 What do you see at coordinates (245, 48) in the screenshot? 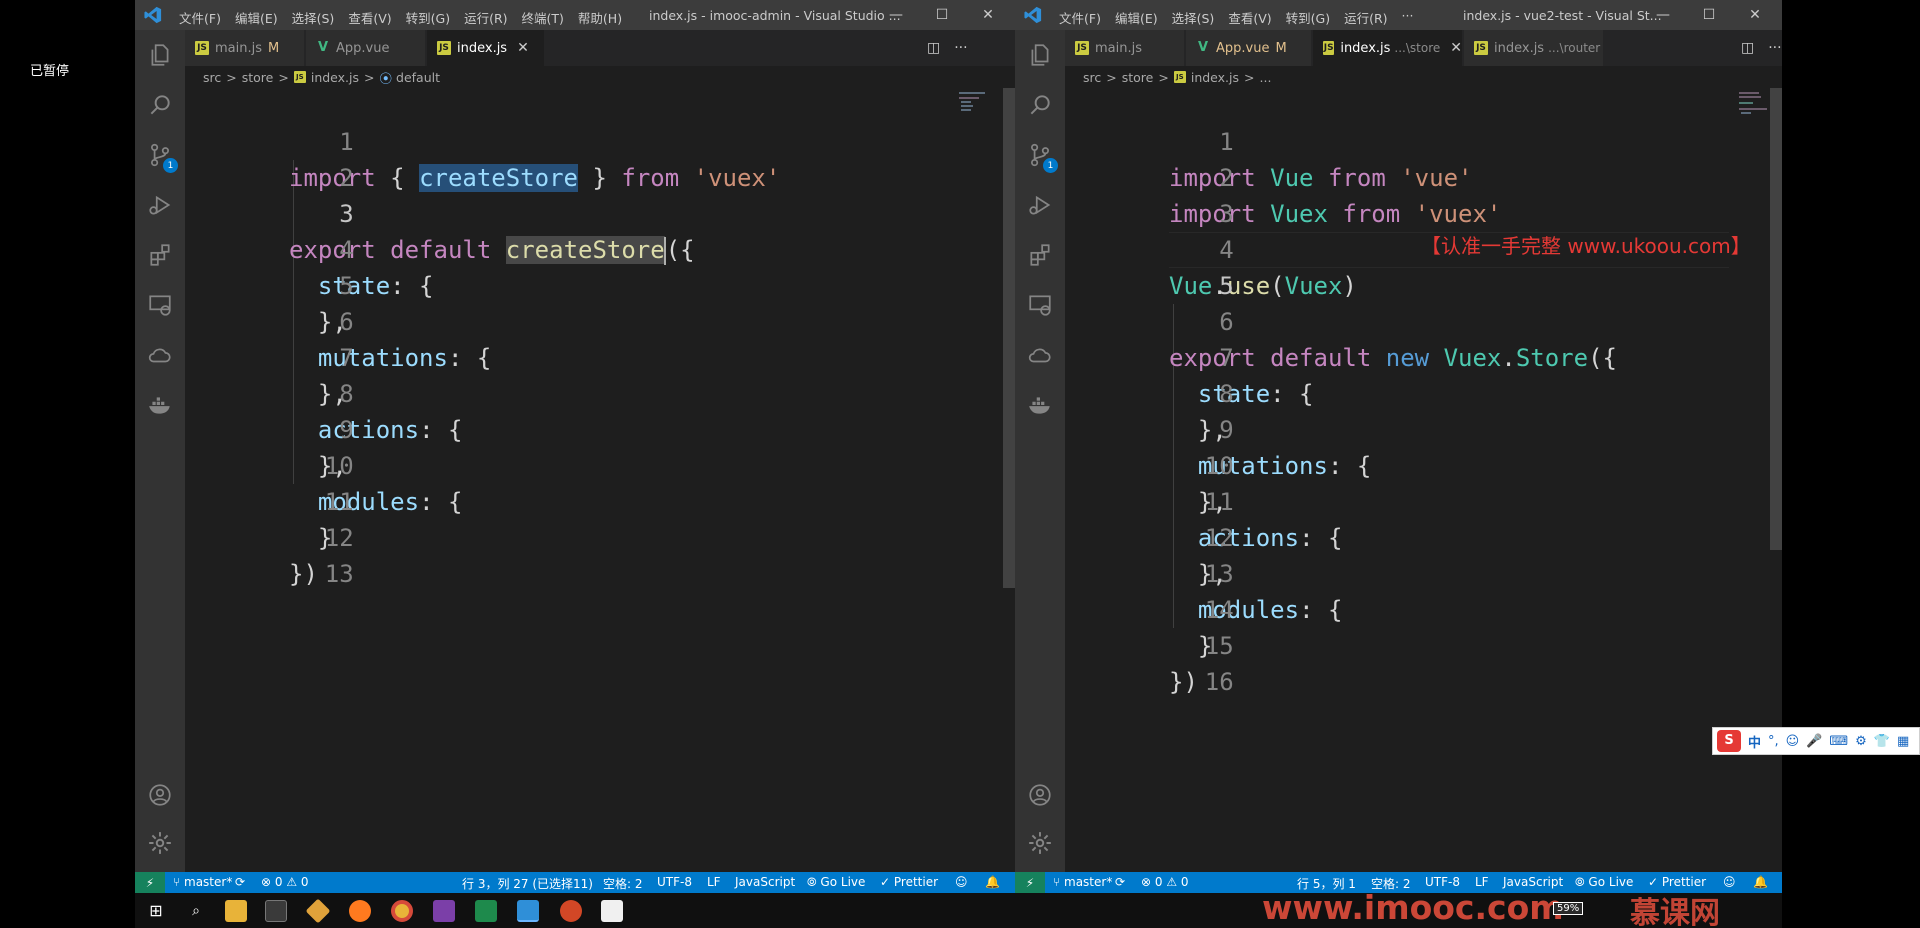
I see `tab-main-js: JS main.js M` at bounding box center [245, 48].